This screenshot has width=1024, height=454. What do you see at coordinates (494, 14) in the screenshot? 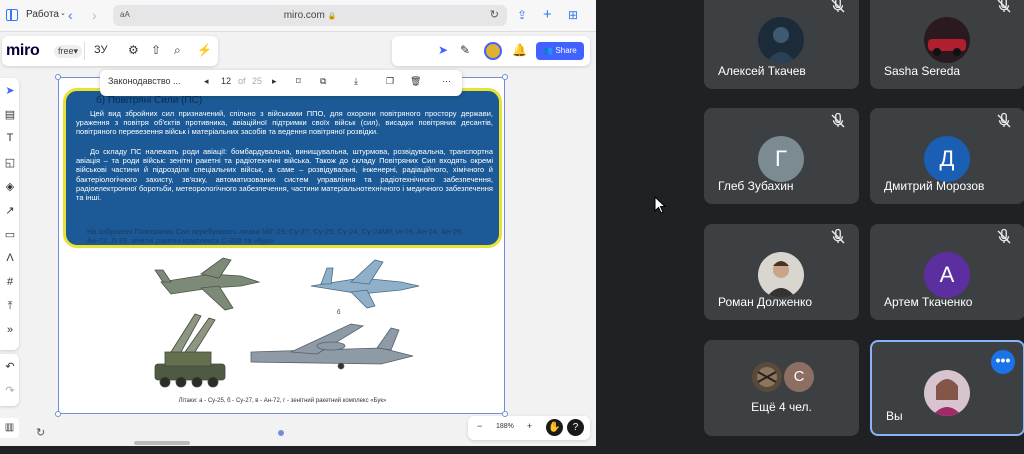
I see `reload-icon: ↻` at bounding box center [494, 14].